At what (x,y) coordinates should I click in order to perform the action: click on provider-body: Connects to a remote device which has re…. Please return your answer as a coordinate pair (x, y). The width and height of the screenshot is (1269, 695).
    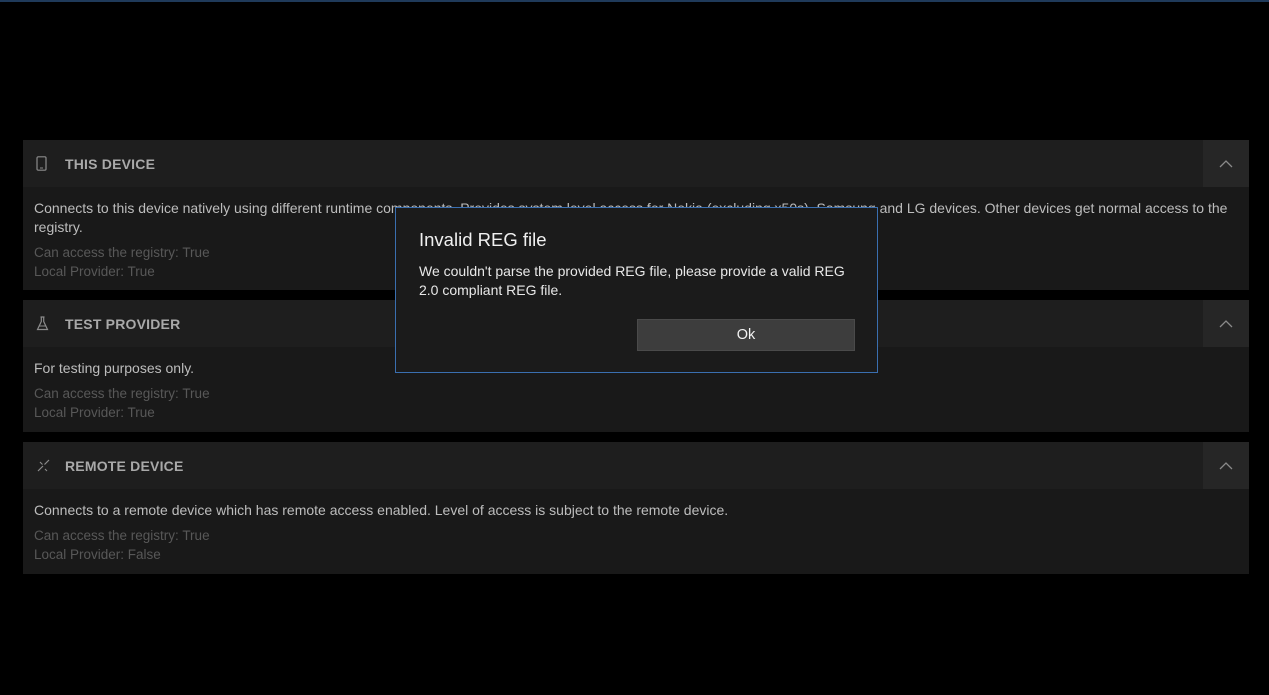
    Looking at the image, I should click on (636, 532).